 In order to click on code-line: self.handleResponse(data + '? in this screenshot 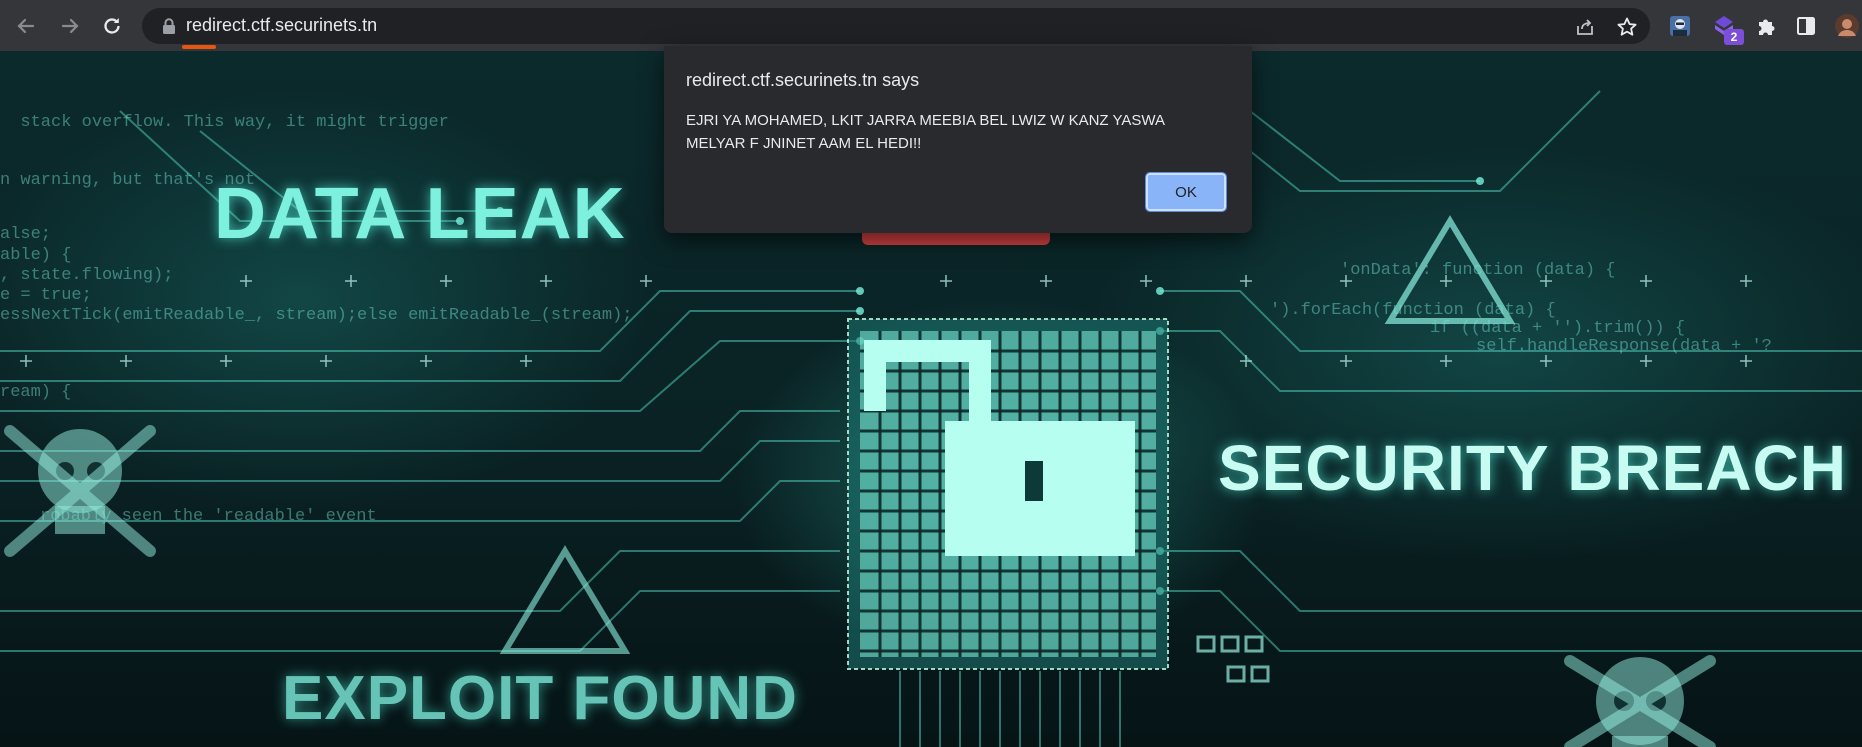, I will do `click(1624, 346)`.